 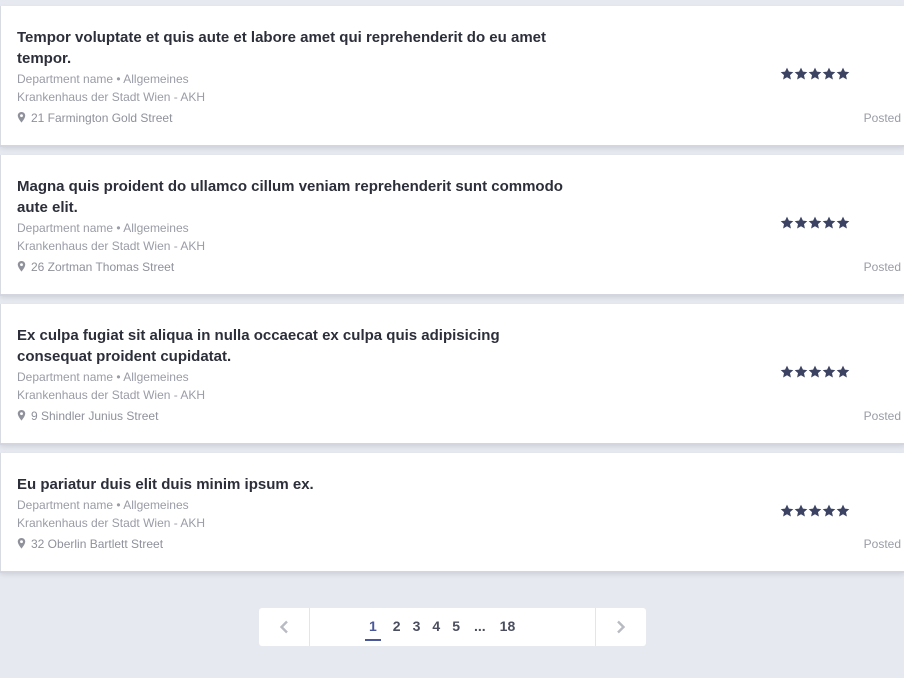 What do you see at coordinates (103, 267) in the screenshot?
I see `address-text: 26 Zortman Thomas Street` at bounding box center [103, 267].